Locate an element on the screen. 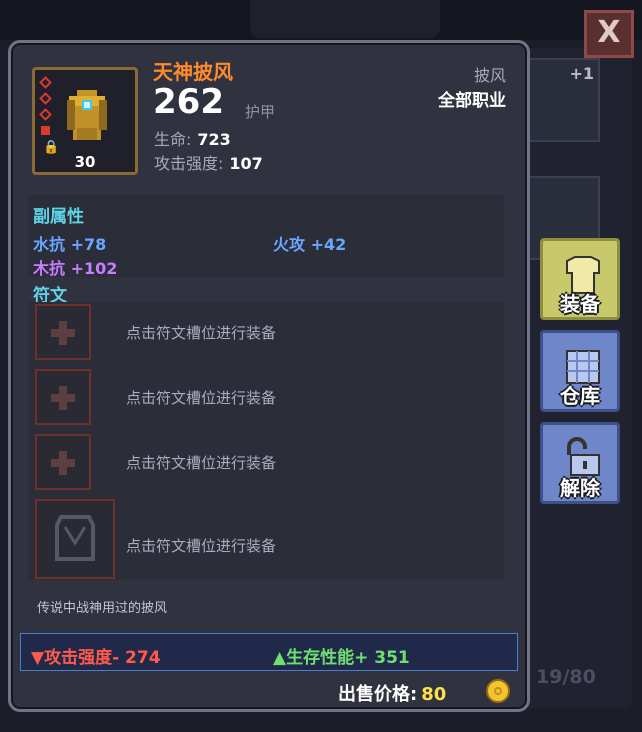  close-button: X is located at coordinates (609, 34).